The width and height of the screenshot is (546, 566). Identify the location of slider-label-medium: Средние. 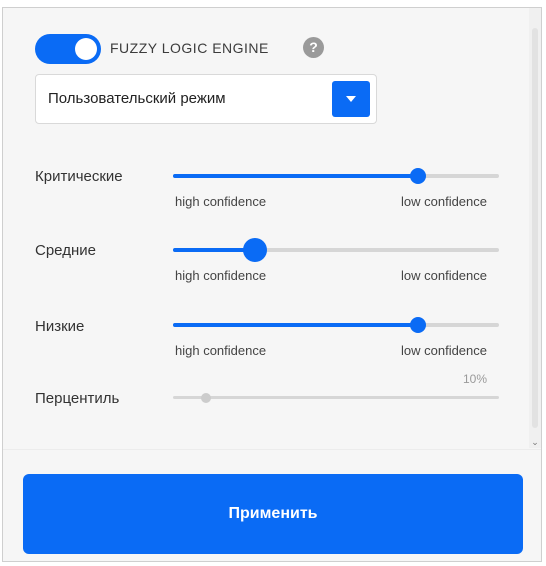
(65, 250).